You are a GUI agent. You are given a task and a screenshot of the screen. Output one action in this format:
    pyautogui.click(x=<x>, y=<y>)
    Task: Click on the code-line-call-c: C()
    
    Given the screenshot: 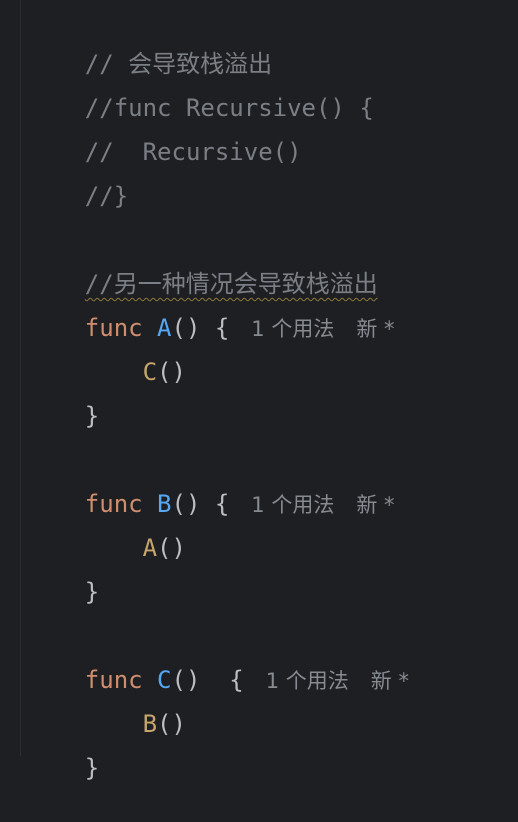 What is the action you would take?
    pyautogui.click(x=106, y=352)
    